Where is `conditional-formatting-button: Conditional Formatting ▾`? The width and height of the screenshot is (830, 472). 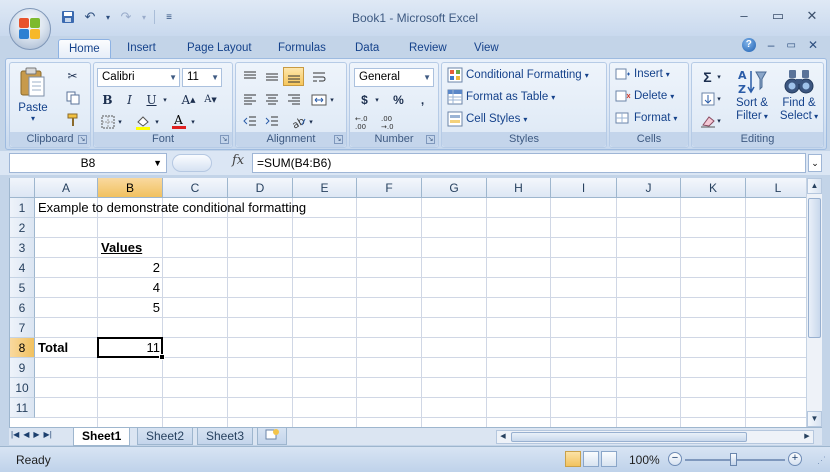 conditional-formatting-button: Conditional Formatting ▾ is located at coordinates (518, 75).